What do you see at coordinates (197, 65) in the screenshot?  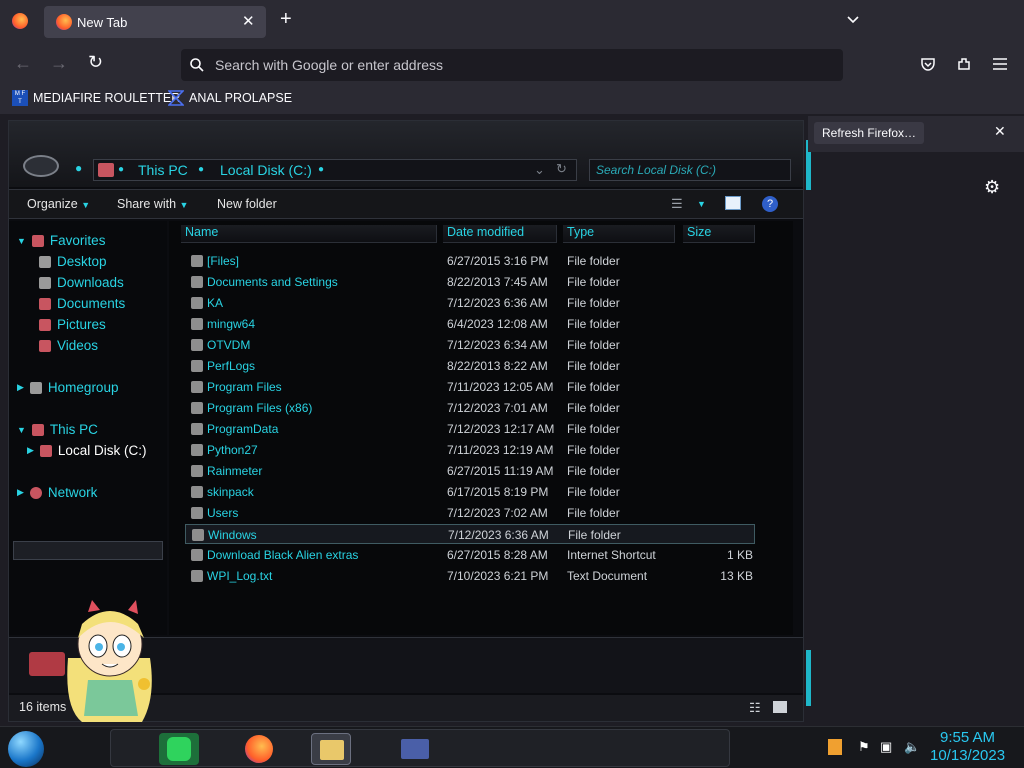 I see `search-icon` at bounding box center [197, 65].